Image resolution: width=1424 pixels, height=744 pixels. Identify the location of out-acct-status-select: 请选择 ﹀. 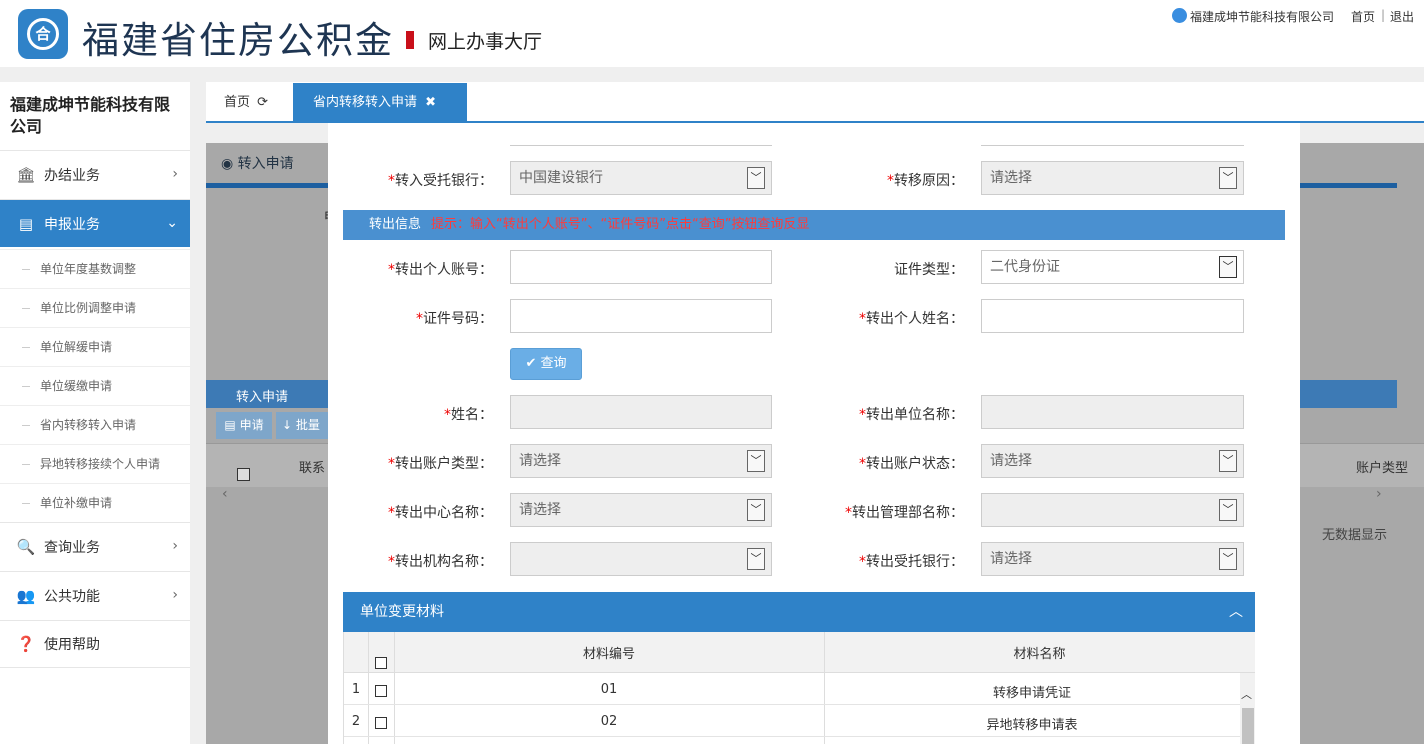
(1112, 461).